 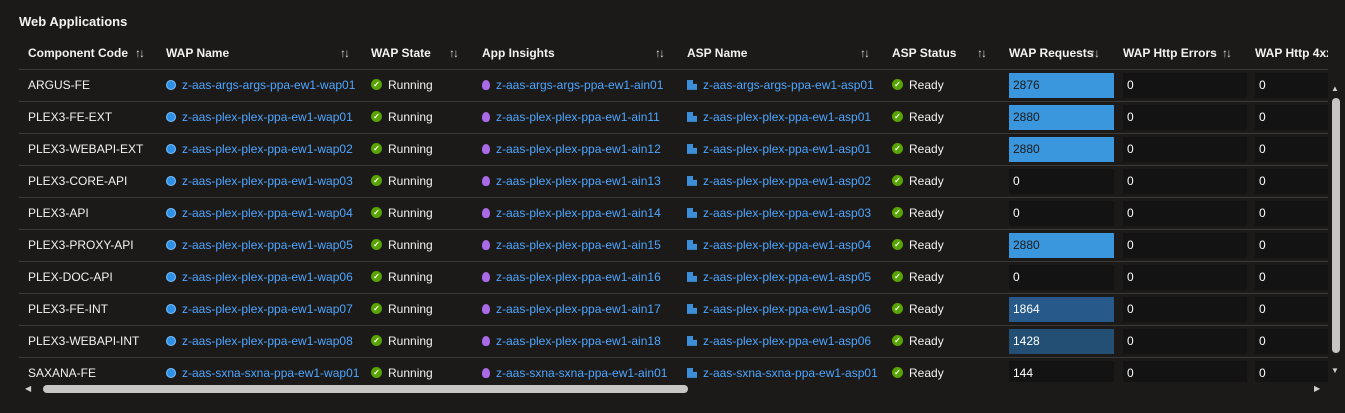 I want to click on http-4xx-cell: 0, so click(x=1291, y=117).